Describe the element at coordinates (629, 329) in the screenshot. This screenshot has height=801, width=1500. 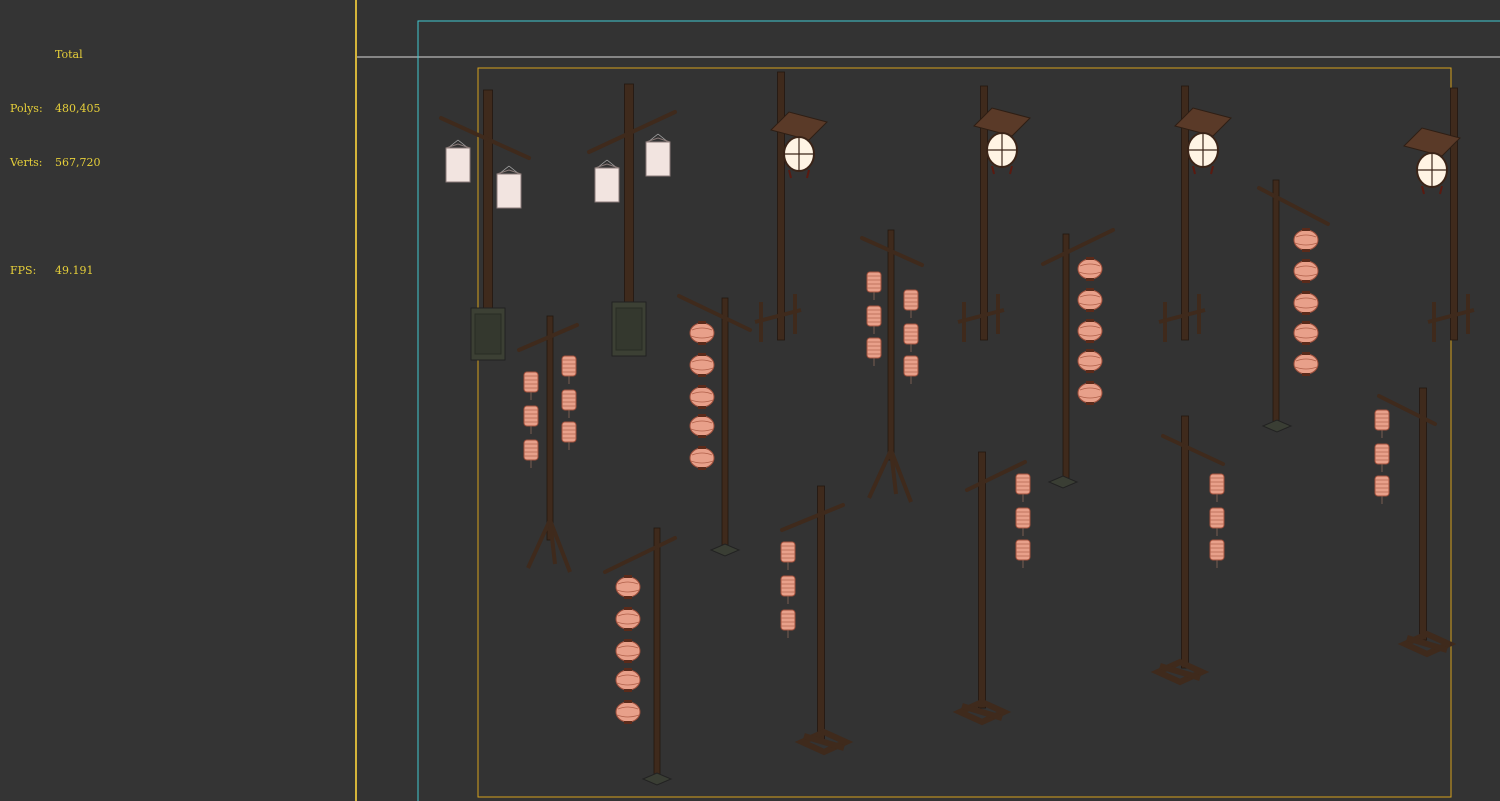
I see `stone-panel` at that location.